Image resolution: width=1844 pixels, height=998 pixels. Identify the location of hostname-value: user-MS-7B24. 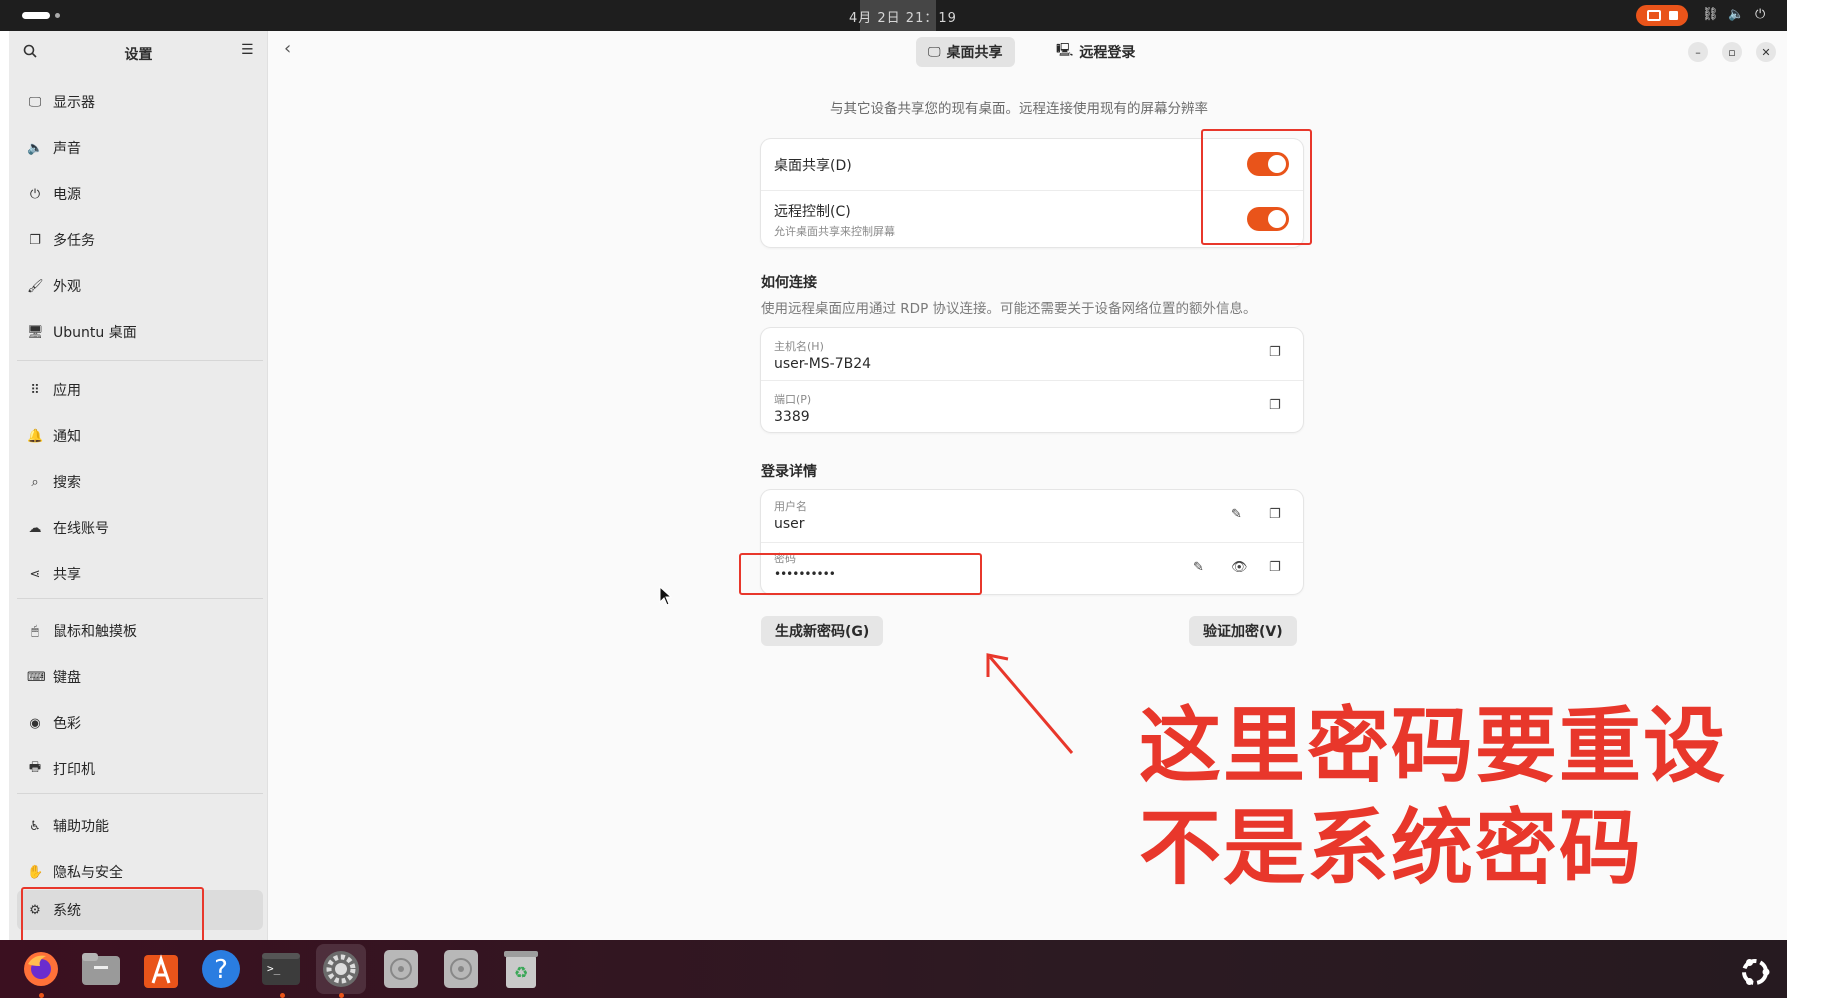
(823, 364).